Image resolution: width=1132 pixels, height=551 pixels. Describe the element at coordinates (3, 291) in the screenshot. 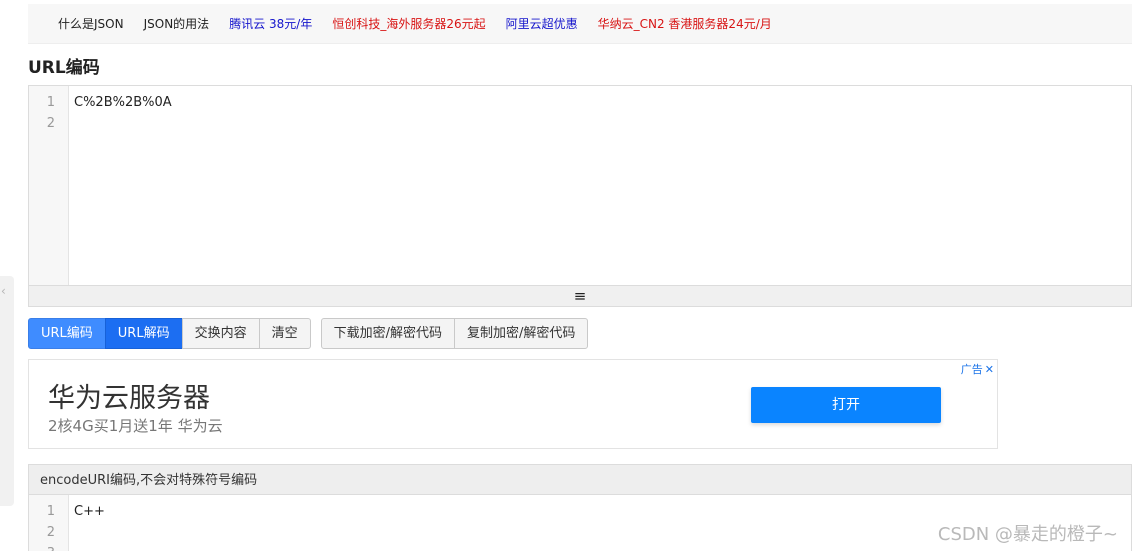

I see `chevron-left-icon: ‹` at that location.